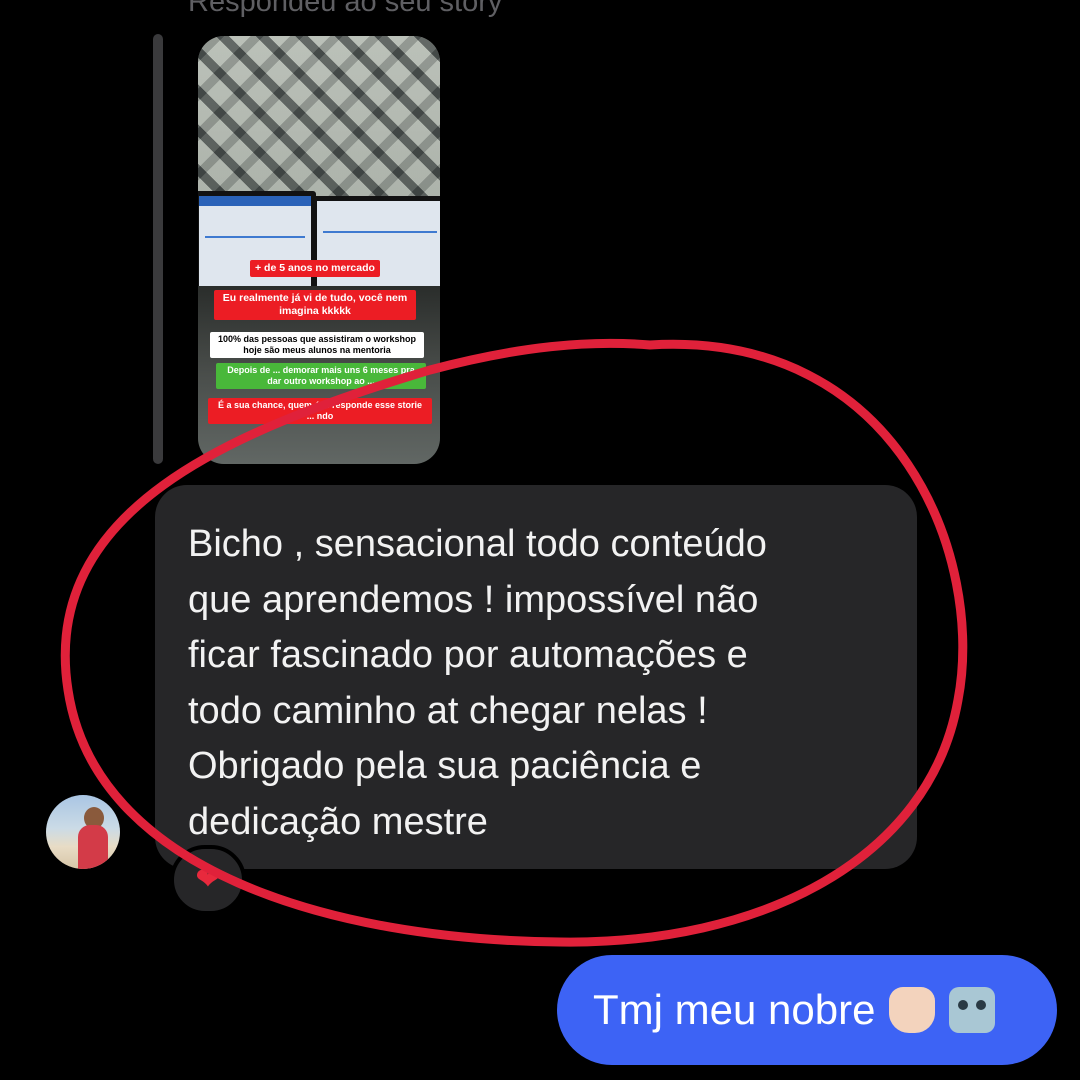 This screenshot has height=1080, width=1080. What do you see at coordinates (257, 242) in the screenshot?
I see `story-monitor-left` at bounding box center [257, 242].